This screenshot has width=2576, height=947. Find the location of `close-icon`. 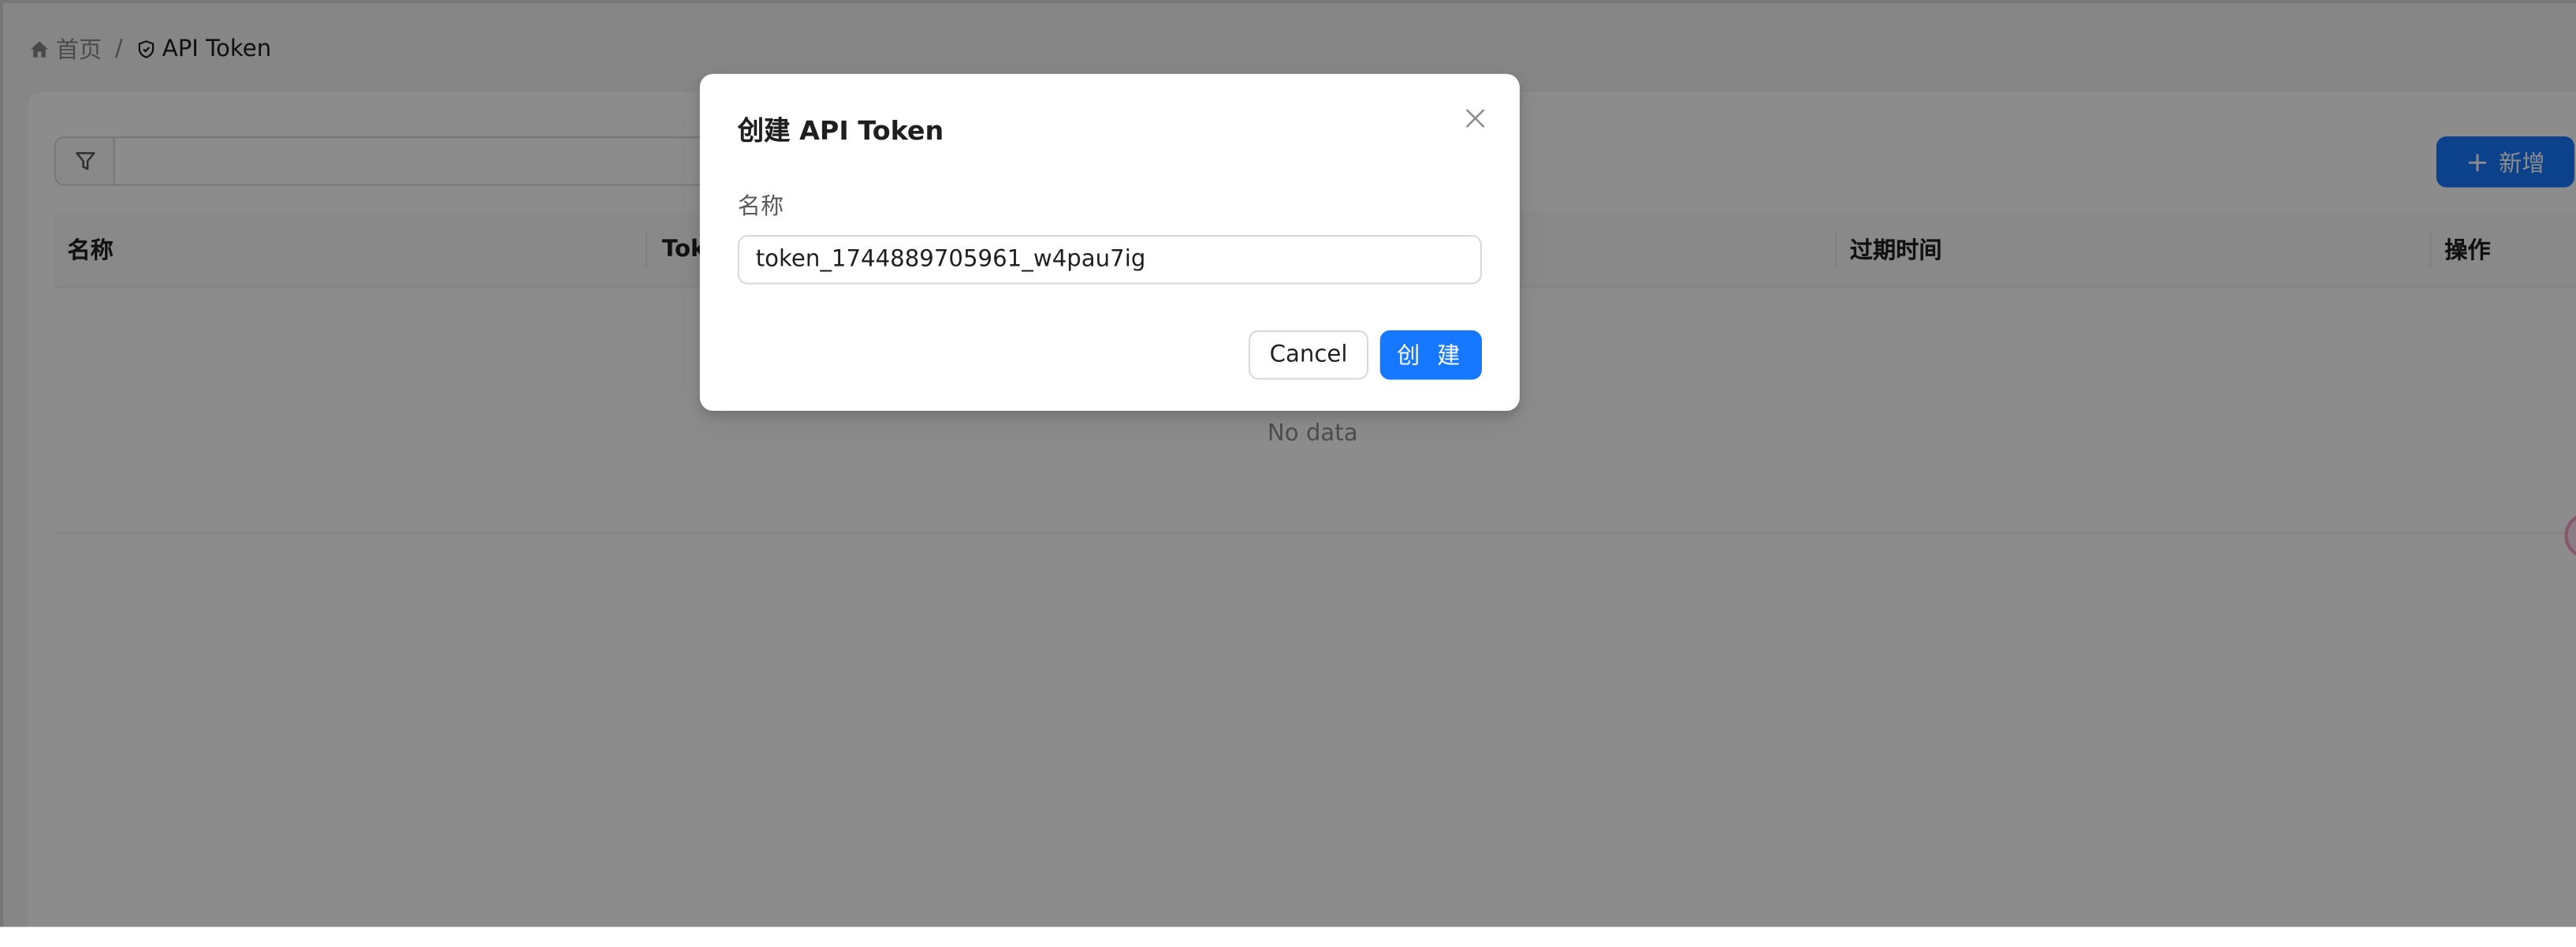

close-icon is located at coordinates (1475, 118).